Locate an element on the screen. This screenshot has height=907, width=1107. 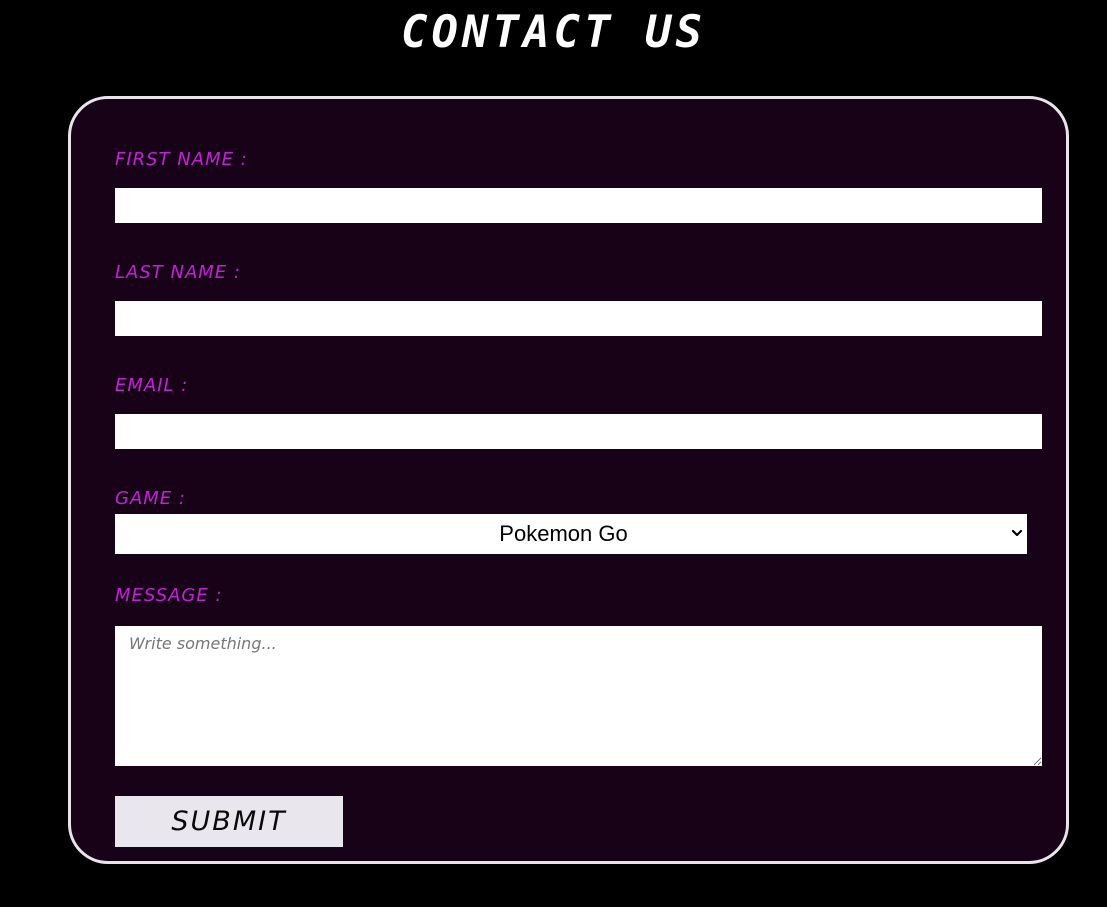
page-title: CONTACT US is located at coordinates (553, 32).